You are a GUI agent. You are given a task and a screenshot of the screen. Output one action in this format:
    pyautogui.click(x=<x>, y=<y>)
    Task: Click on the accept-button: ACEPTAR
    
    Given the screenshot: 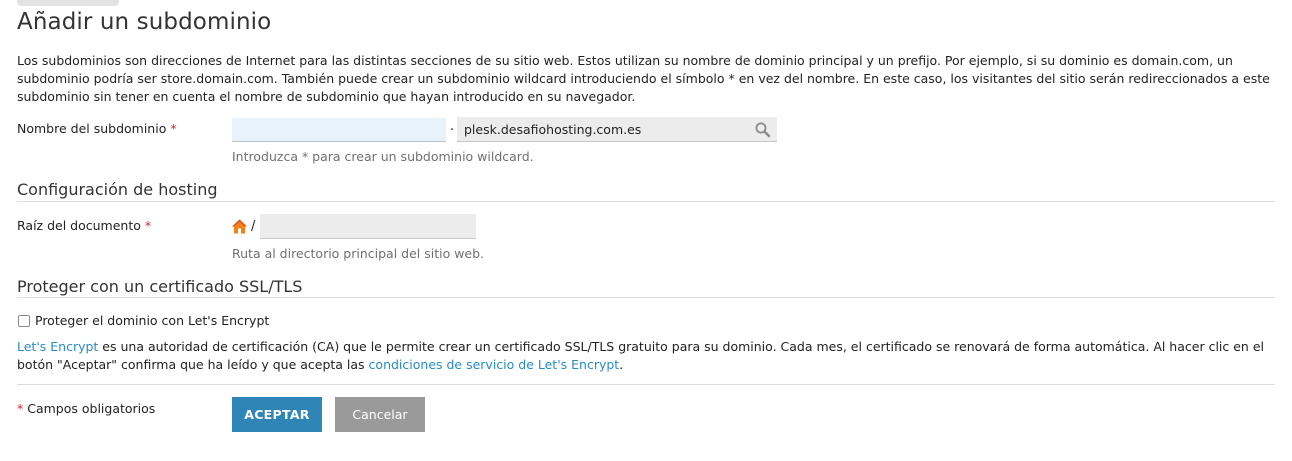 What is the action you would take?
    pyautogui.click(x=277, y=414)
    